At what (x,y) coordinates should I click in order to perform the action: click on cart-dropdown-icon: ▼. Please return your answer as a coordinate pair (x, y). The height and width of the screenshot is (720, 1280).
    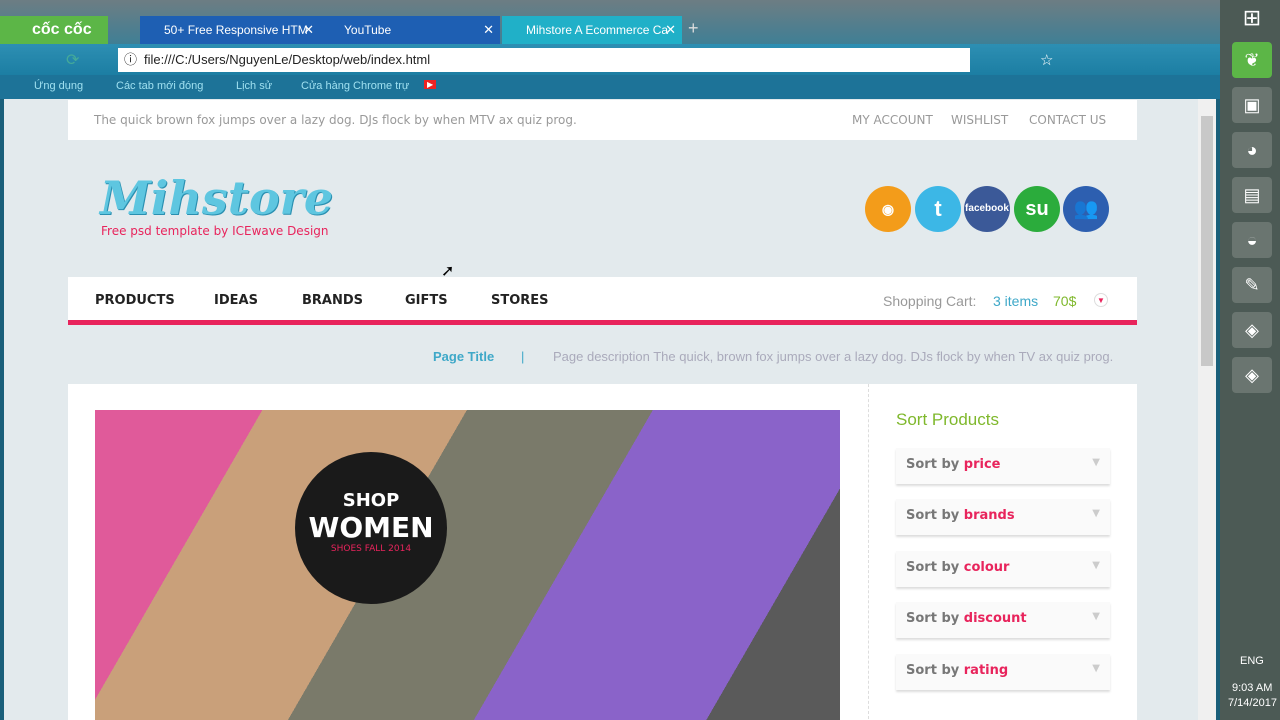
    Looking at the image, I should click on (1101, 300).